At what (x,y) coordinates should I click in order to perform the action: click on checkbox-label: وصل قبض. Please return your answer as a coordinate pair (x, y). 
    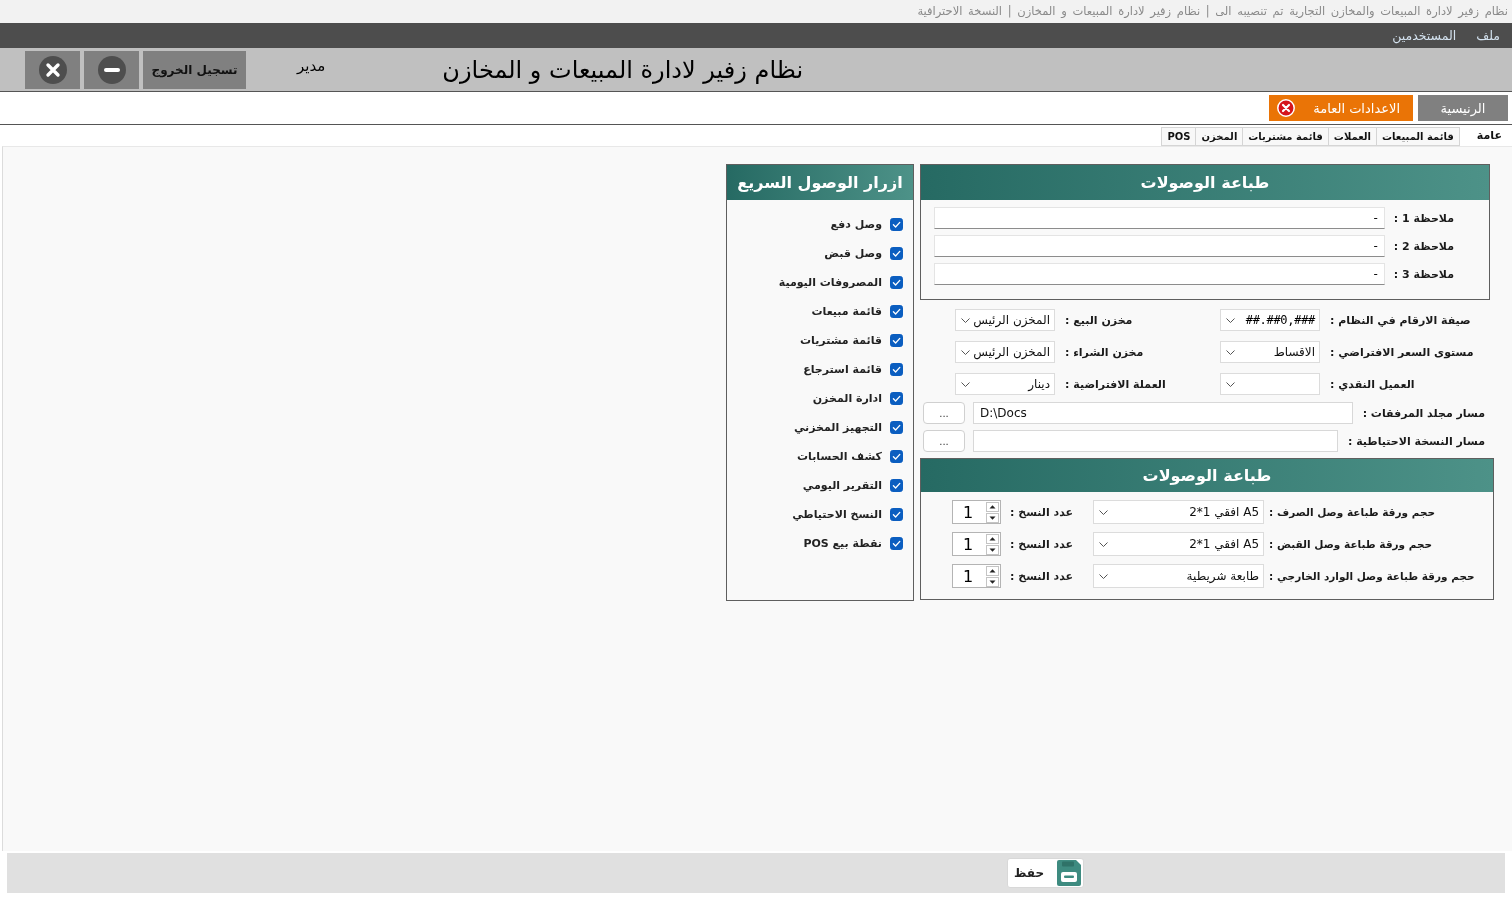
    Looking at the image, I should click on (853, 253).